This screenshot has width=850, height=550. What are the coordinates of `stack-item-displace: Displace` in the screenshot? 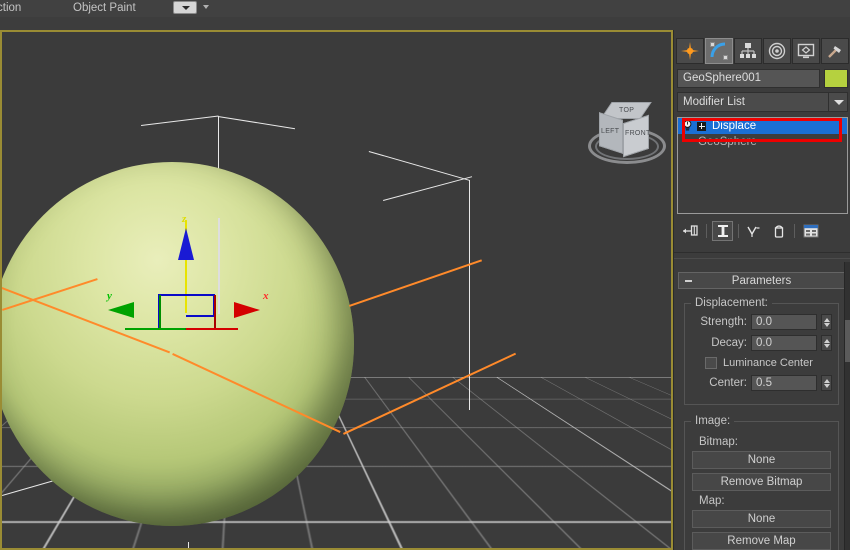 It's located at (762, 126).